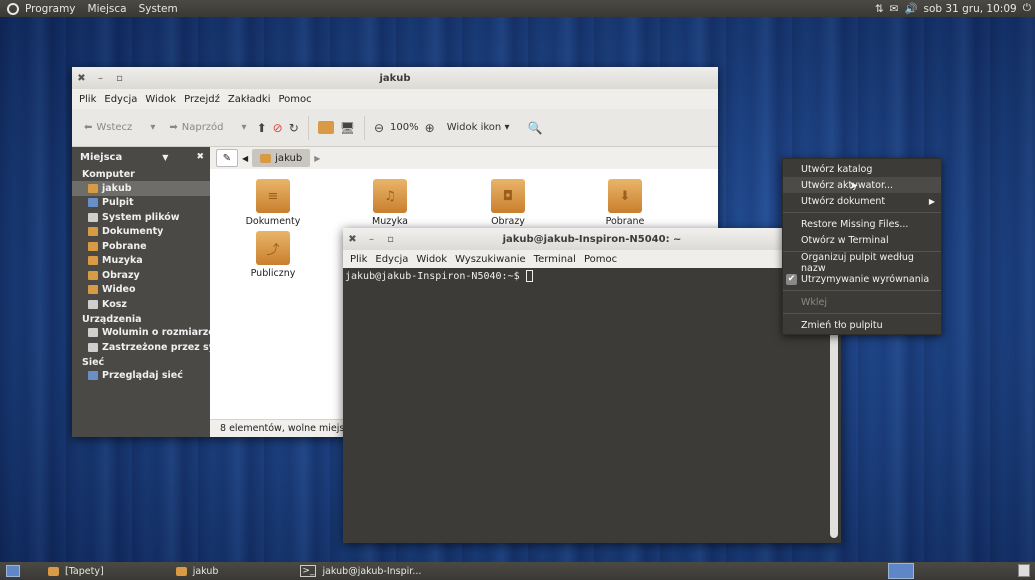 Image resolution: width=1035 pixels, height=580 pixels. What do you see at coordinates (555, 259) in the screenshot?
I see `term-menu-terminal: Terminal` at bounding box center [555, 259].